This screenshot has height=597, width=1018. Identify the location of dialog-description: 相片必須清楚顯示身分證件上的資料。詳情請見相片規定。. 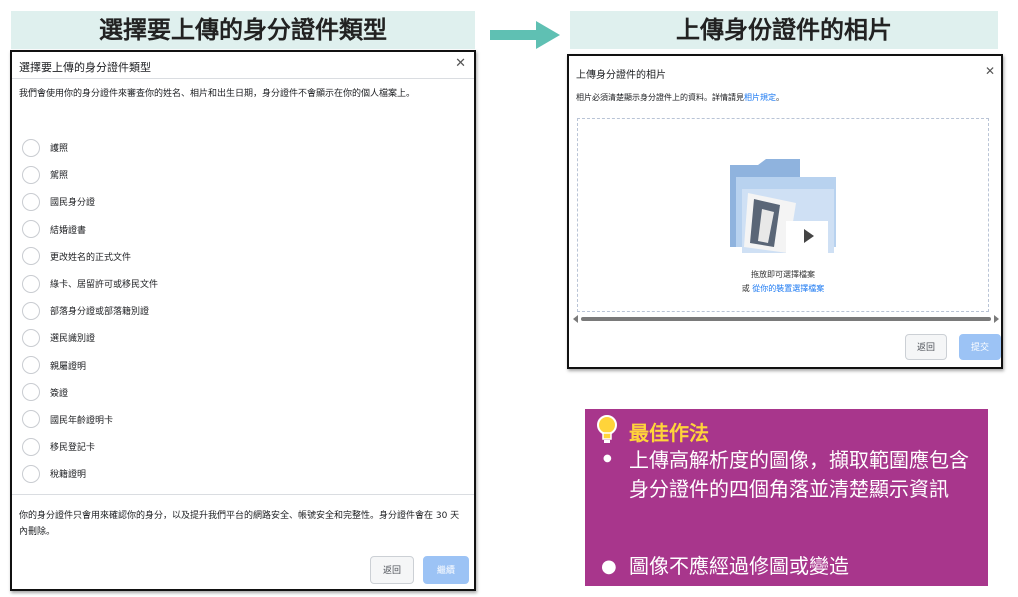
(786, 98).